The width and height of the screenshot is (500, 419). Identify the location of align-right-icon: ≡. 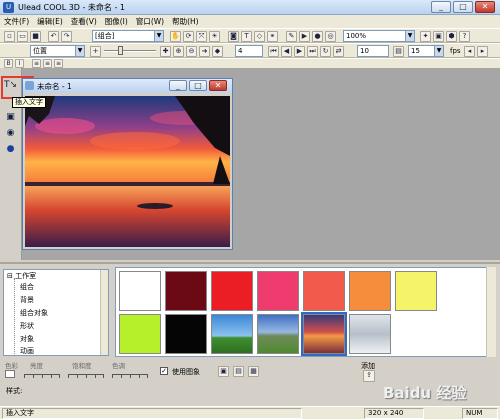
(58, 63).